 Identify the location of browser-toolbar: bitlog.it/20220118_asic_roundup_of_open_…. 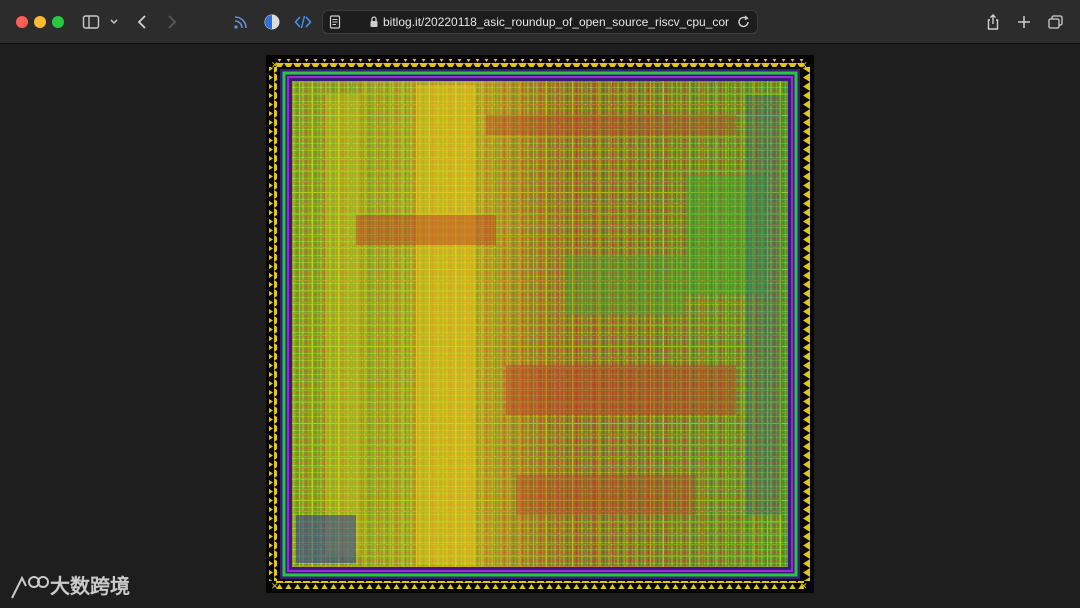
(540, 22).